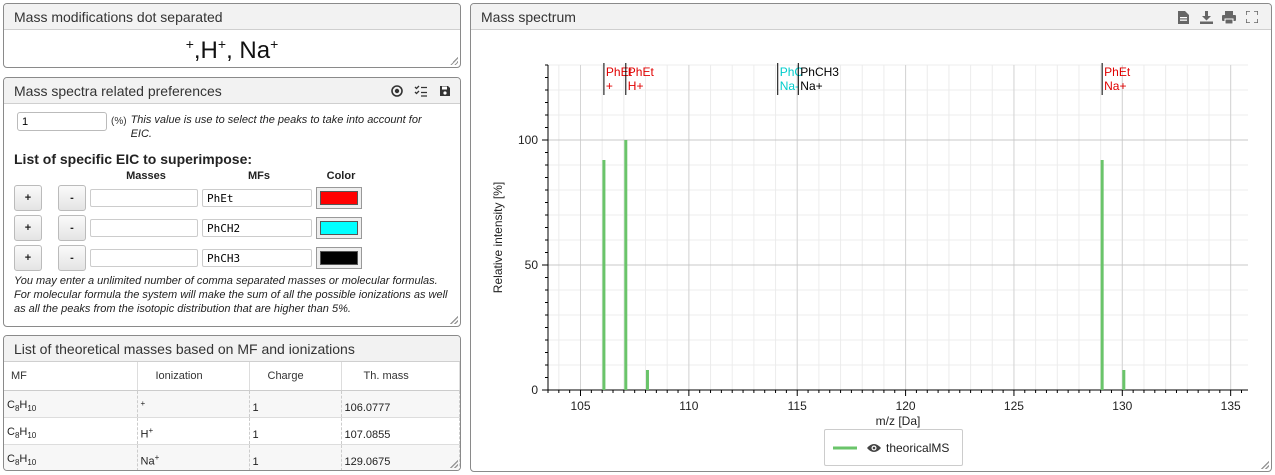 The height and width of the screenshot is (475, 1275). Describe the element at coordinates (62, 121) in the screenshot. I see `threshold-input` at that location.